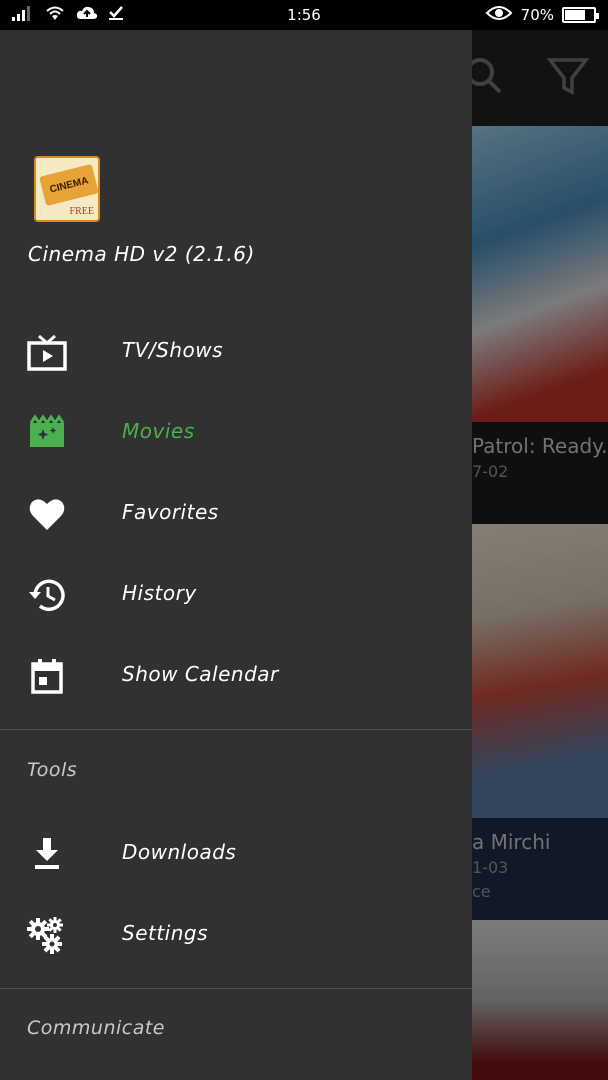  What do you see at coordinates (47, 854) in the screenshot?
I see `download-icon` at bounding box center [47, 854].